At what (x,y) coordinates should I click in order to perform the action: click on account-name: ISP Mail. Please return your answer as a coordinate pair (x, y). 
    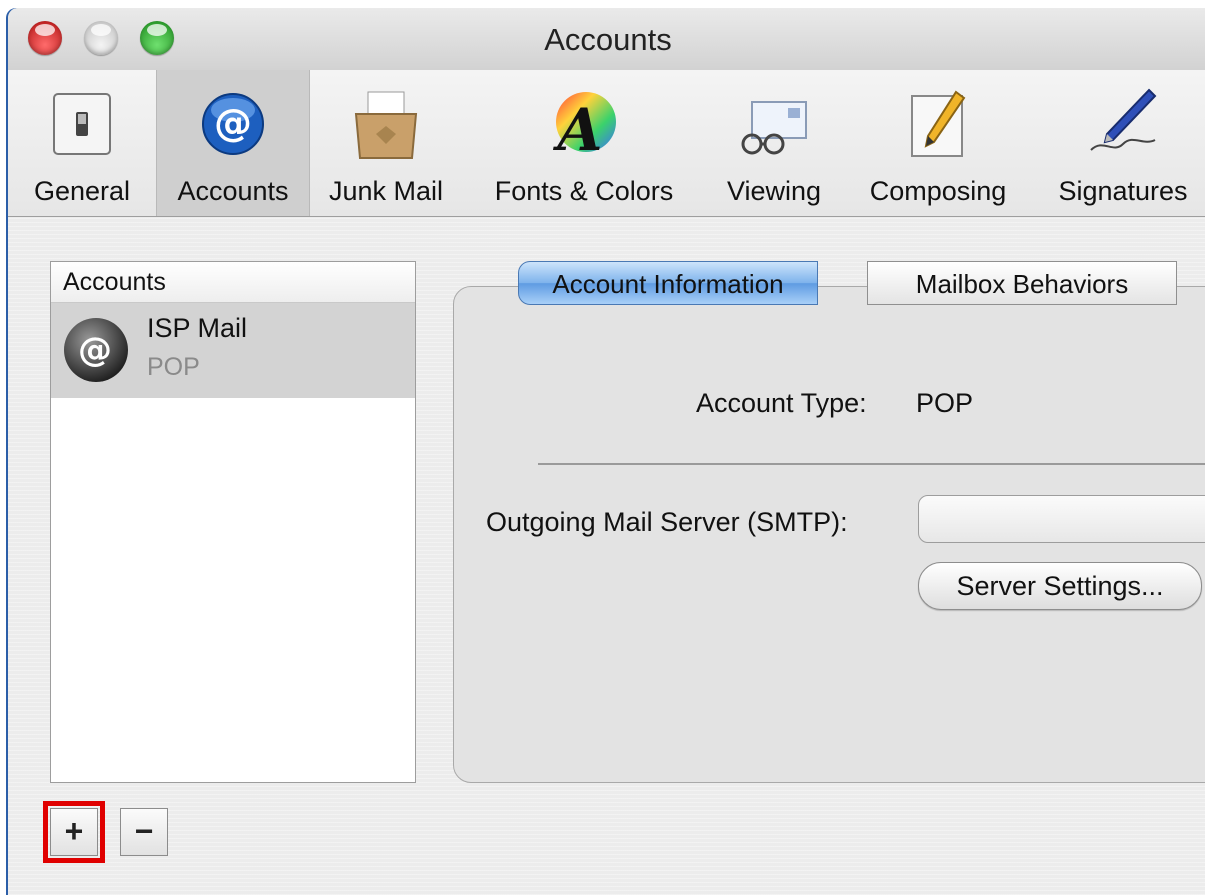
    Looking at the image, I should click on (197, 328).